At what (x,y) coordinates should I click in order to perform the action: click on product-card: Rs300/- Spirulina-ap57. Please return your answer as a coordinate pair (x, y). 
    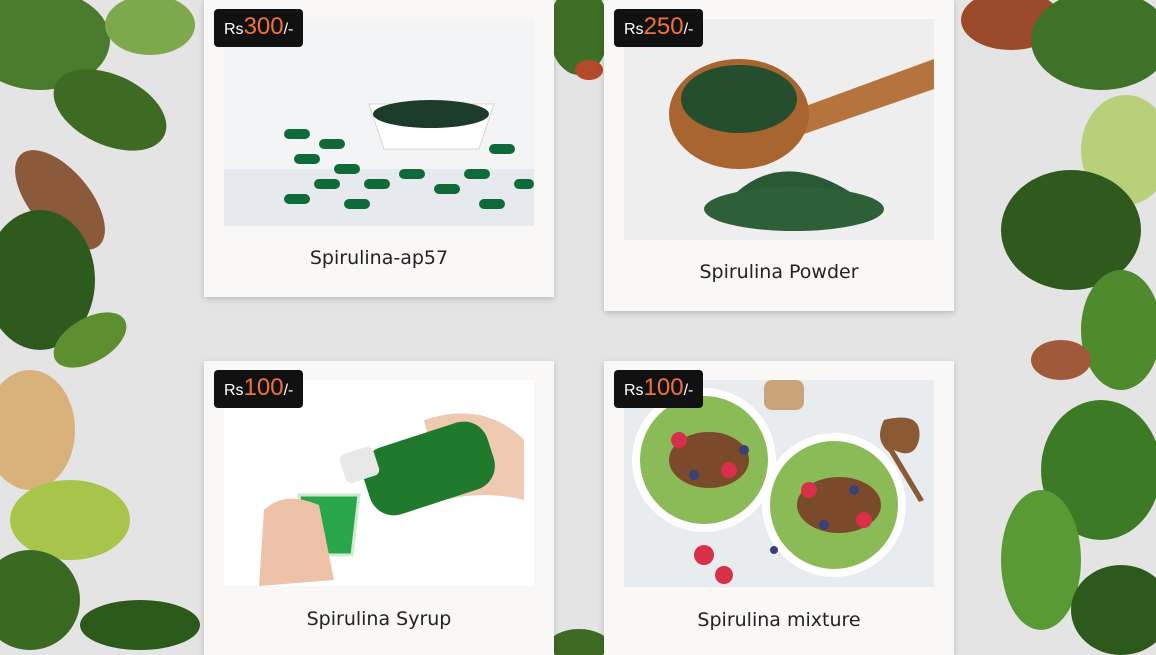
    Looking at the image, I should click on (379, 148).